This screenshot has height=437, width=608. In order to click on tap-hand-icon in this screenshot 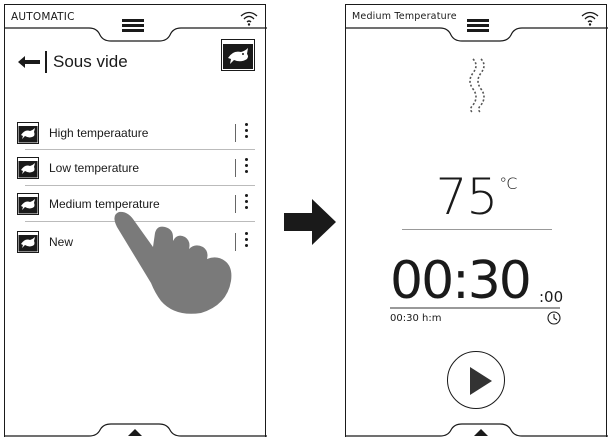, I will do `click(173, 262)`.